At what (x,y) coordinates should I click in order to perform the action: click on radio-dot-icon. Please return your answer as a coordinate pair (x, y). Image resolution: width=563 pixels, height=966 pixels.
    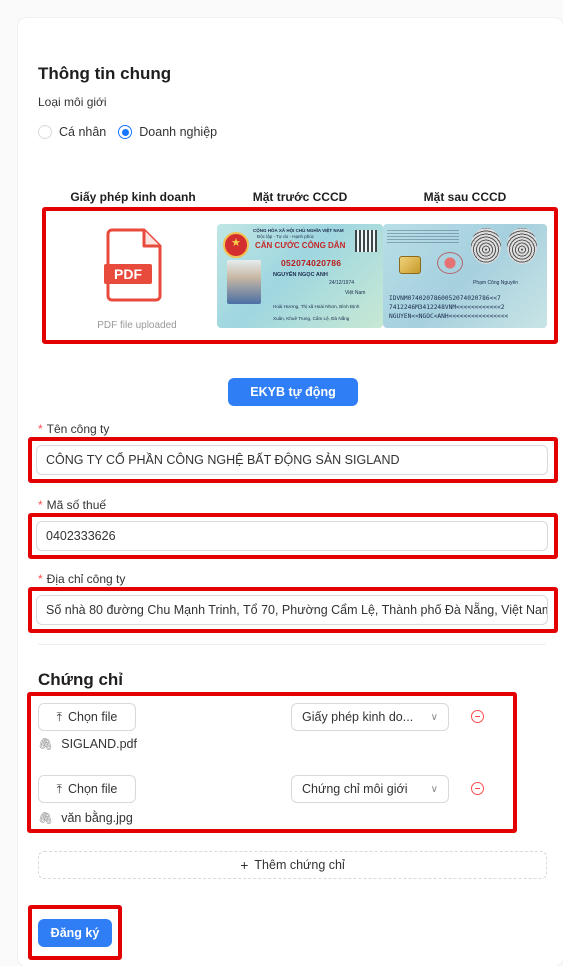
    Looking at the image, I should click on (45, 132).